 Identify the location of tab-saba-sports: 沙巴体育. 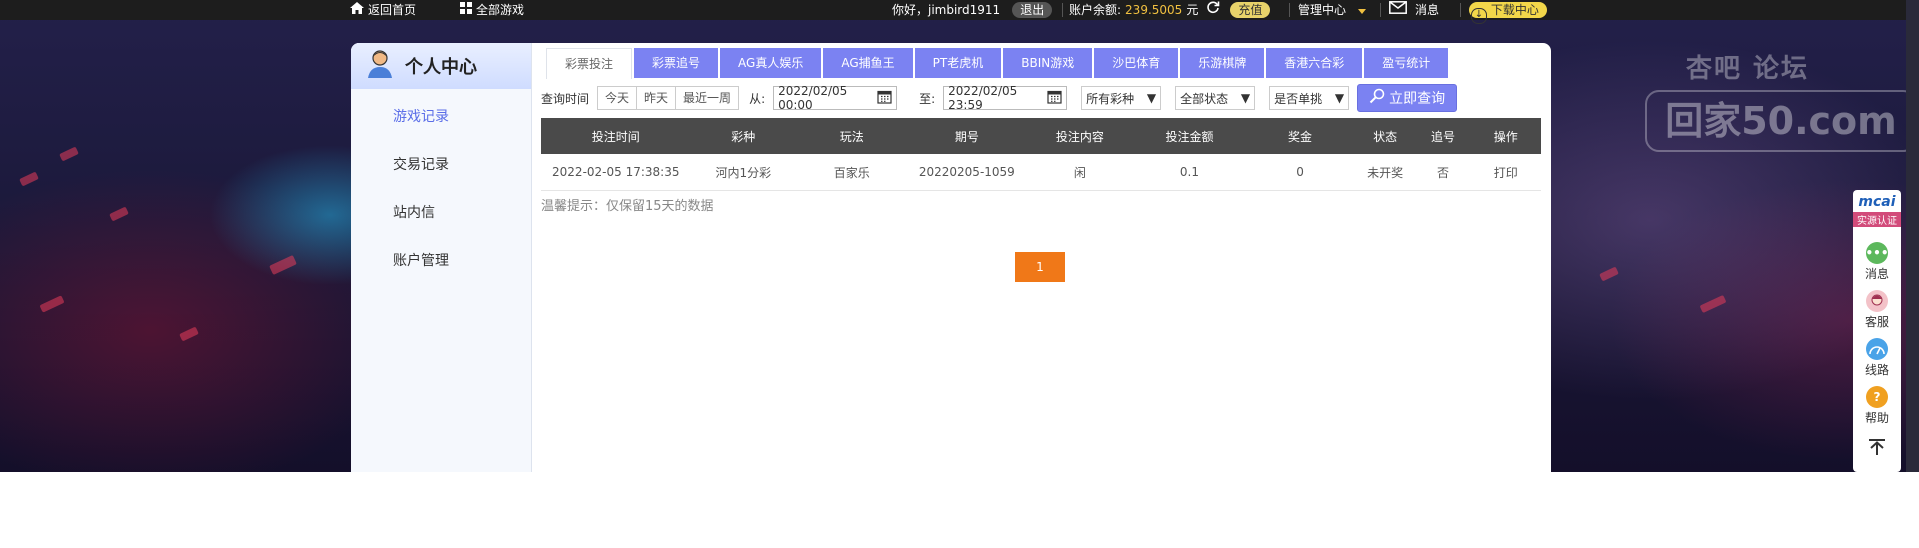
(1136, 63).